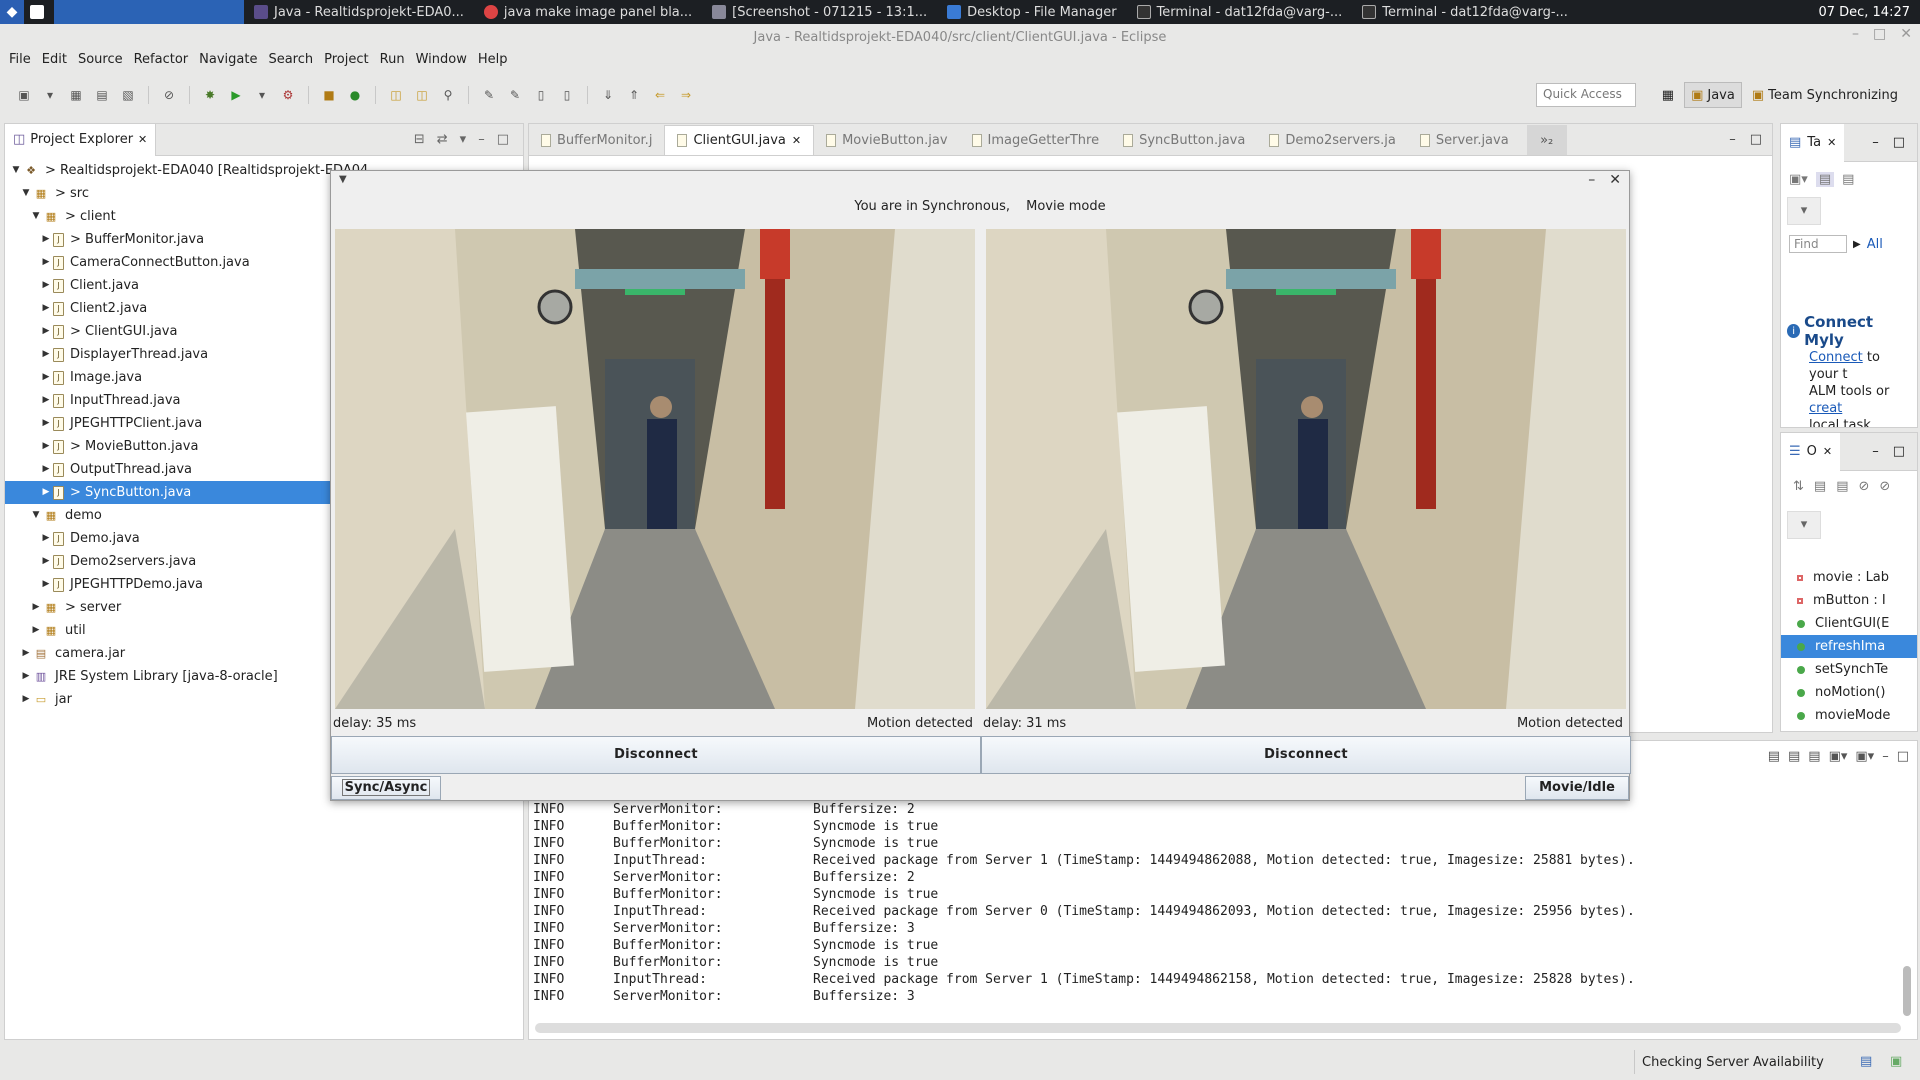 The image size is (1920, 1080). What do you see at coordinates (128, 95) in the screenshot?
I see `save-all-icon: ▧` at bounding box center [128, 95].